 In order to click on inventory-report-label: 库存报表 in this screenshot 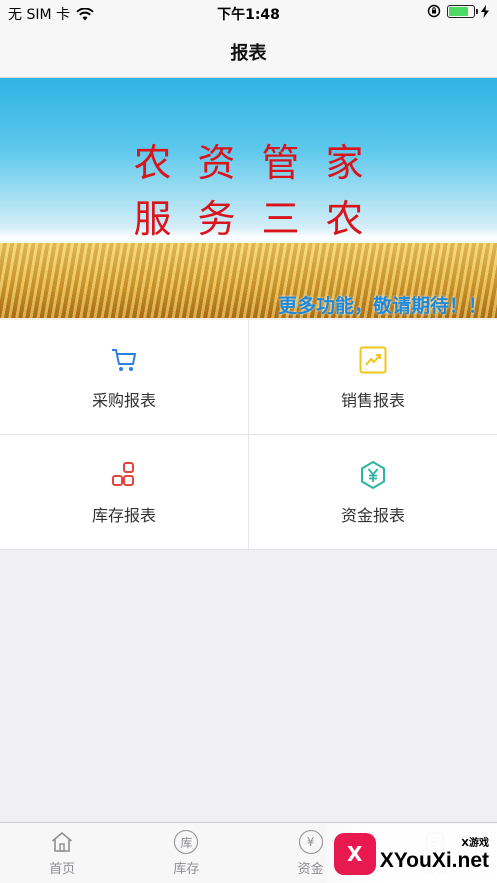, I will do `click(123, 515)`.